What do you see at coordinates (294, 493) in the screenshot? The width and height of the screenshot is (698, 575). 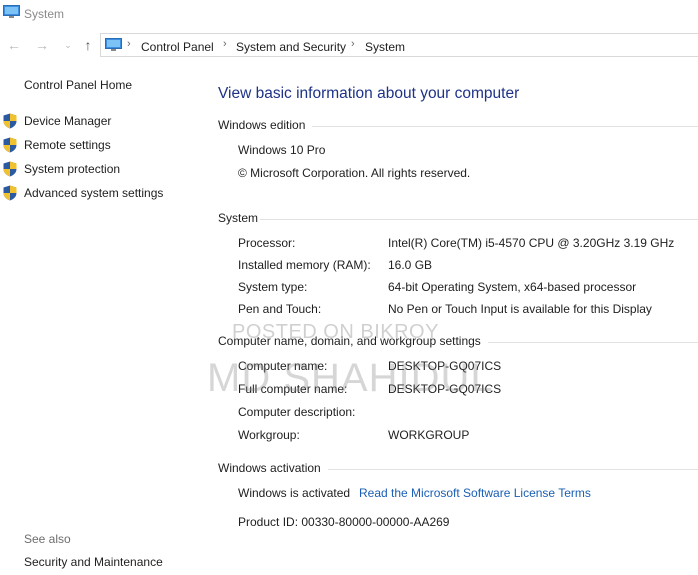 I see `activation-status: Windows is activated` at bounding box center [294, 493].